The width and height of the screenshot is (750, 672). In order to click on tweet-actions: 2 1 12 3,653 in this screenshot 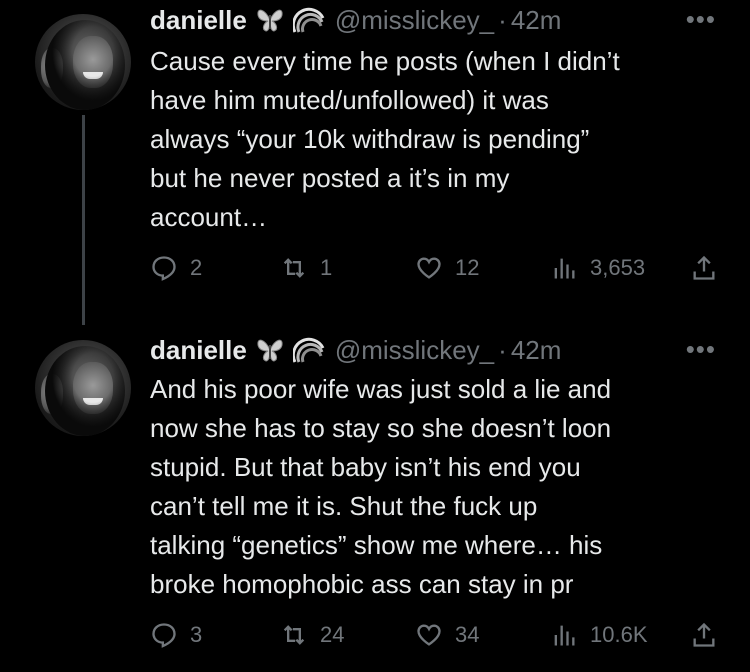, I will do `click(440, 268)`.